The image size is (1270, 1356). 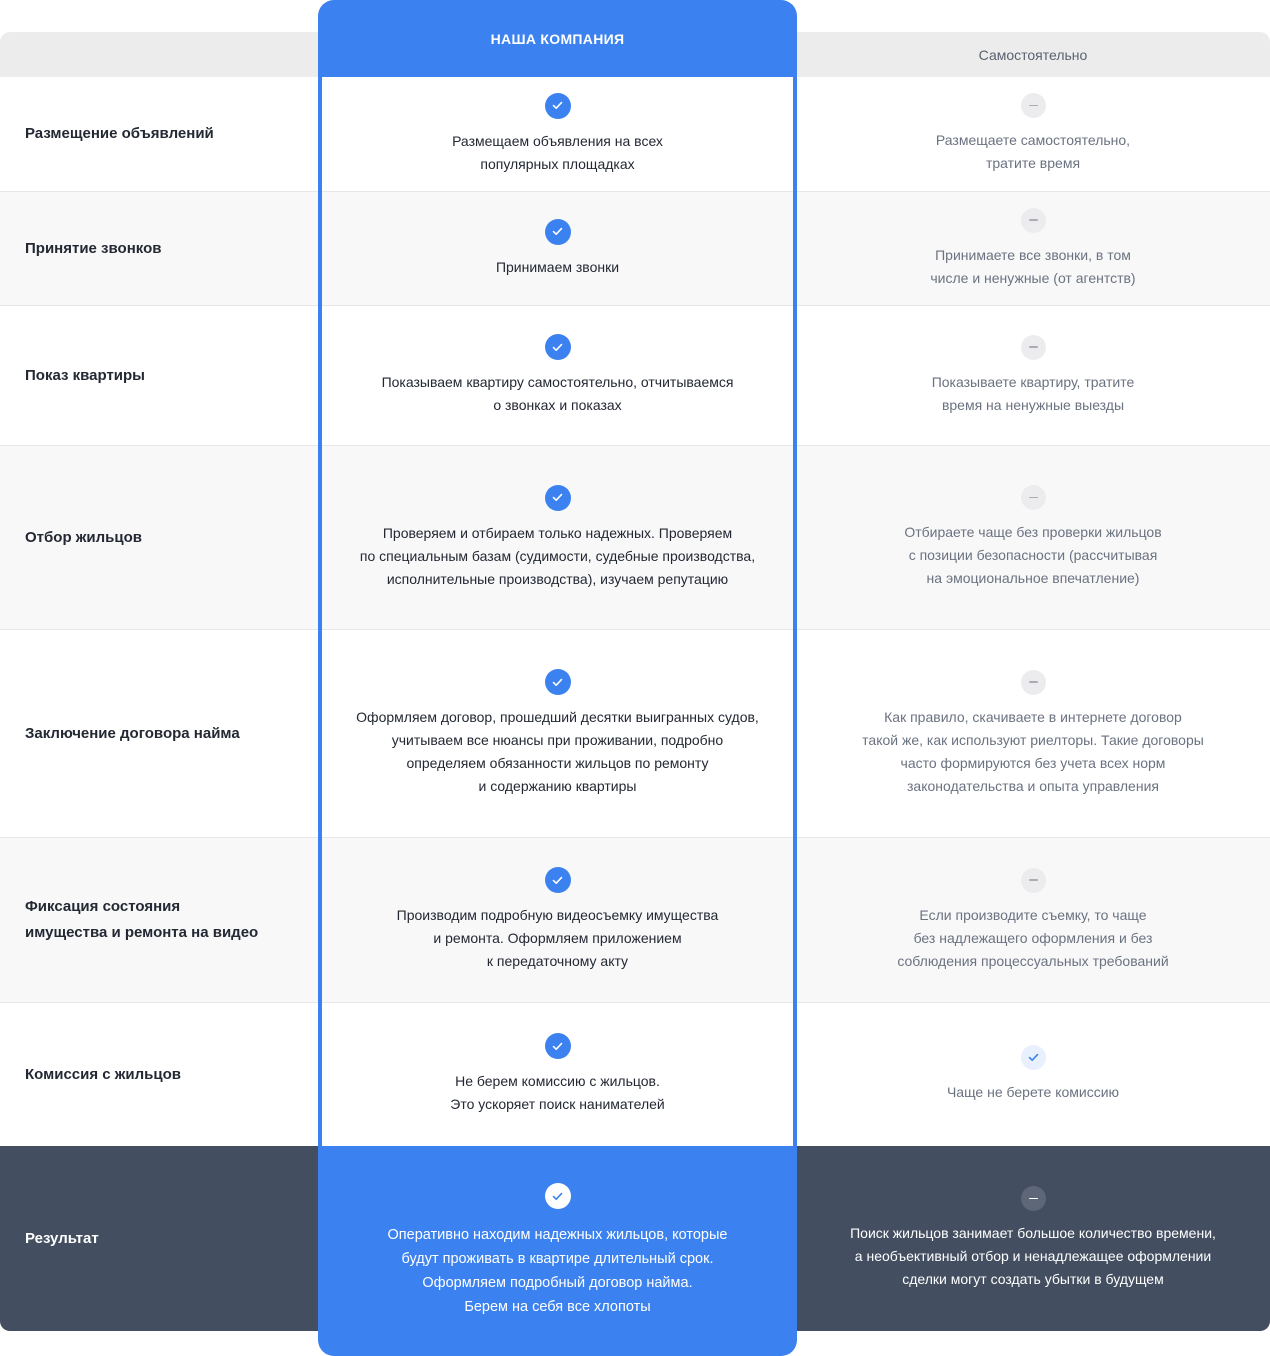 What do you see at coordinates (557, 1104) in the screenshot?
I see `company-text-line: Это ускоряет поиск нанимателей` at bounding box center [557, 1104].